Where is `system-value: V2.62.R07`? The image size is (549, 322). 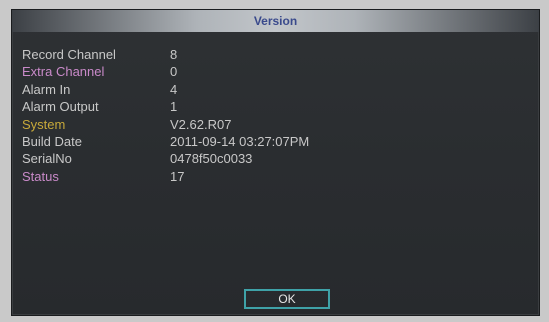 system-value: V2.62.R07 is located at coordinates (201, 124).